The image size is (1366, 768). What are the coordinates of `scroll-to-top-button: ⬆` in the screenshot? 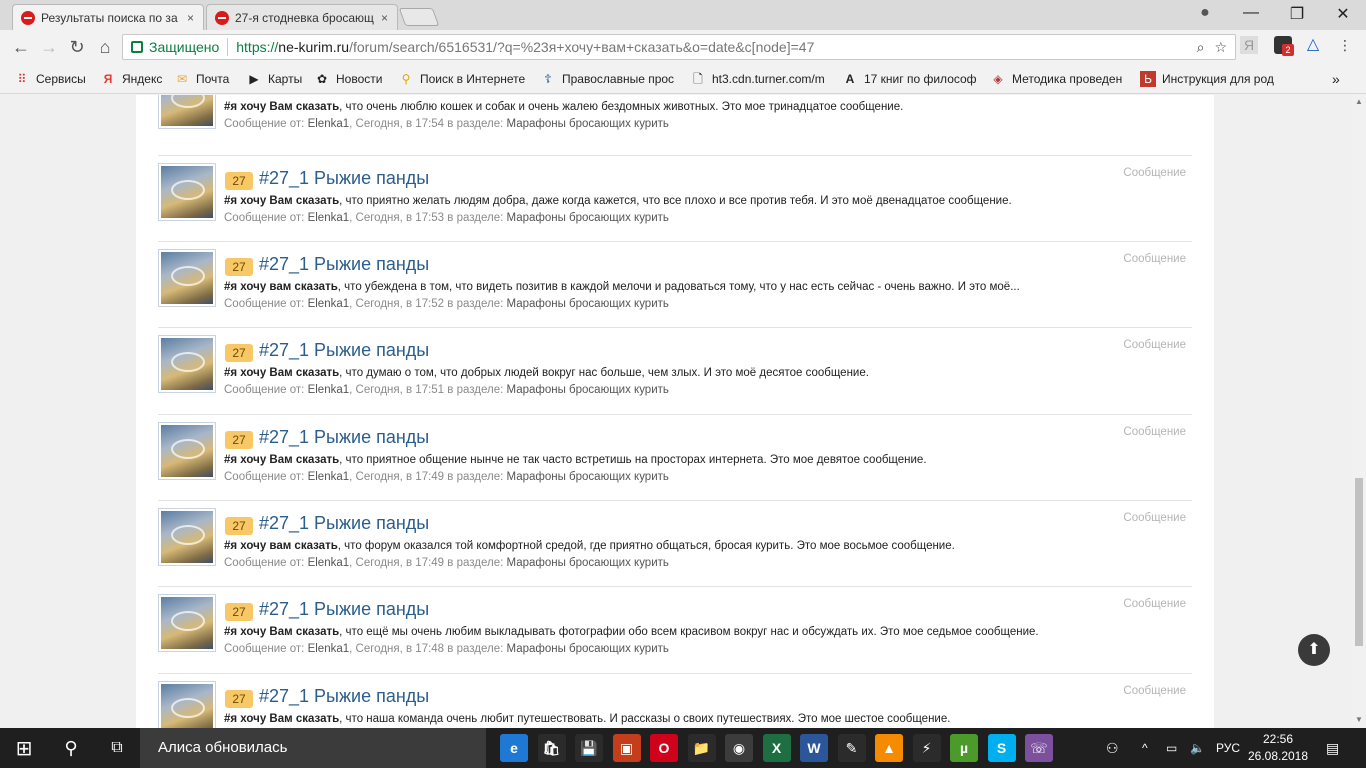 It's located at (1314, 650).